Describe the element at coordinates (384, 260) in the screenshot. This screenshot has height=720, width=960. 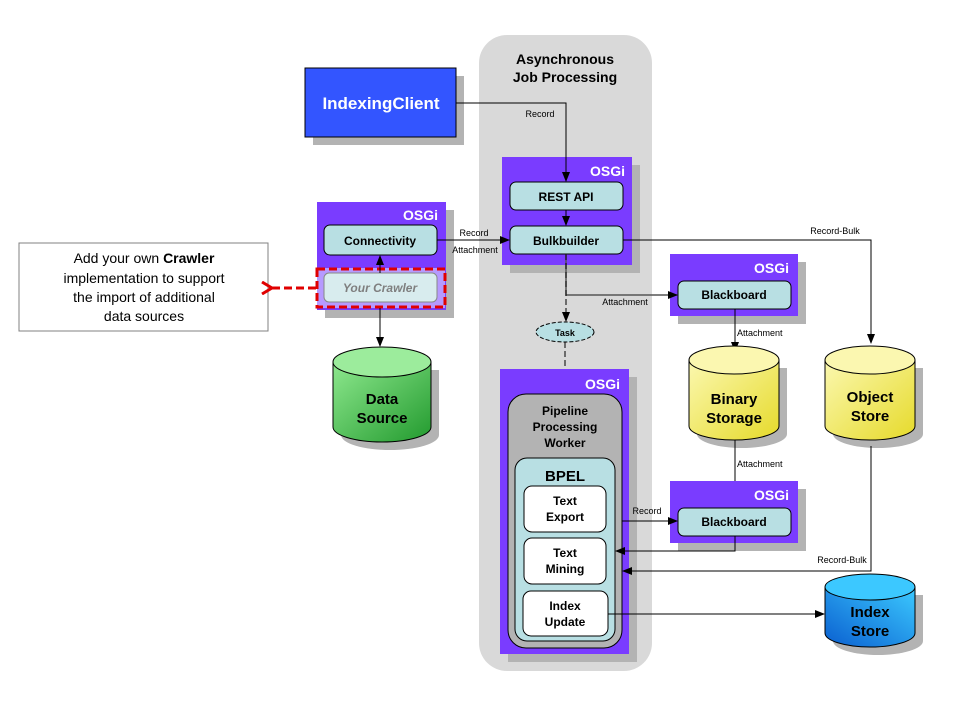
I see `crawler-osgi-container: OSGi Connectivity Your Crawler` at that location.